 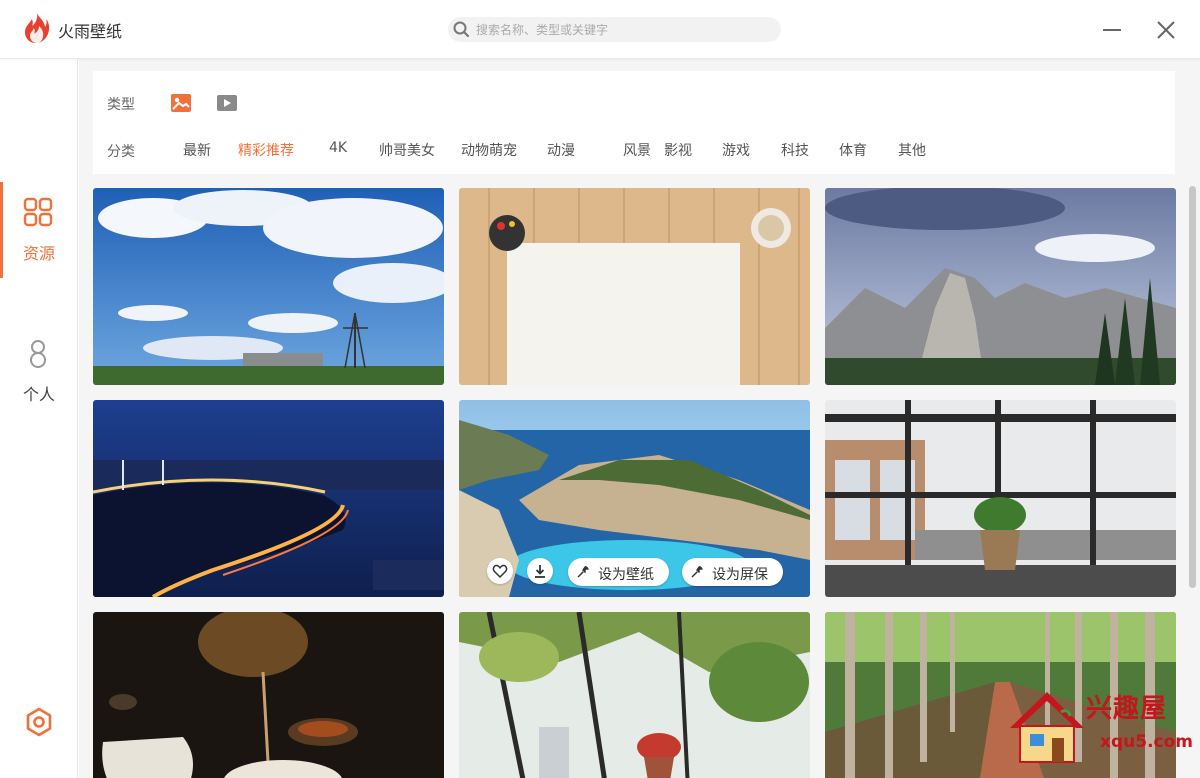 What do you see at coordinates (38, 212) in the screenshot?
I see `grid-icon` at bounding box center [38, 212].